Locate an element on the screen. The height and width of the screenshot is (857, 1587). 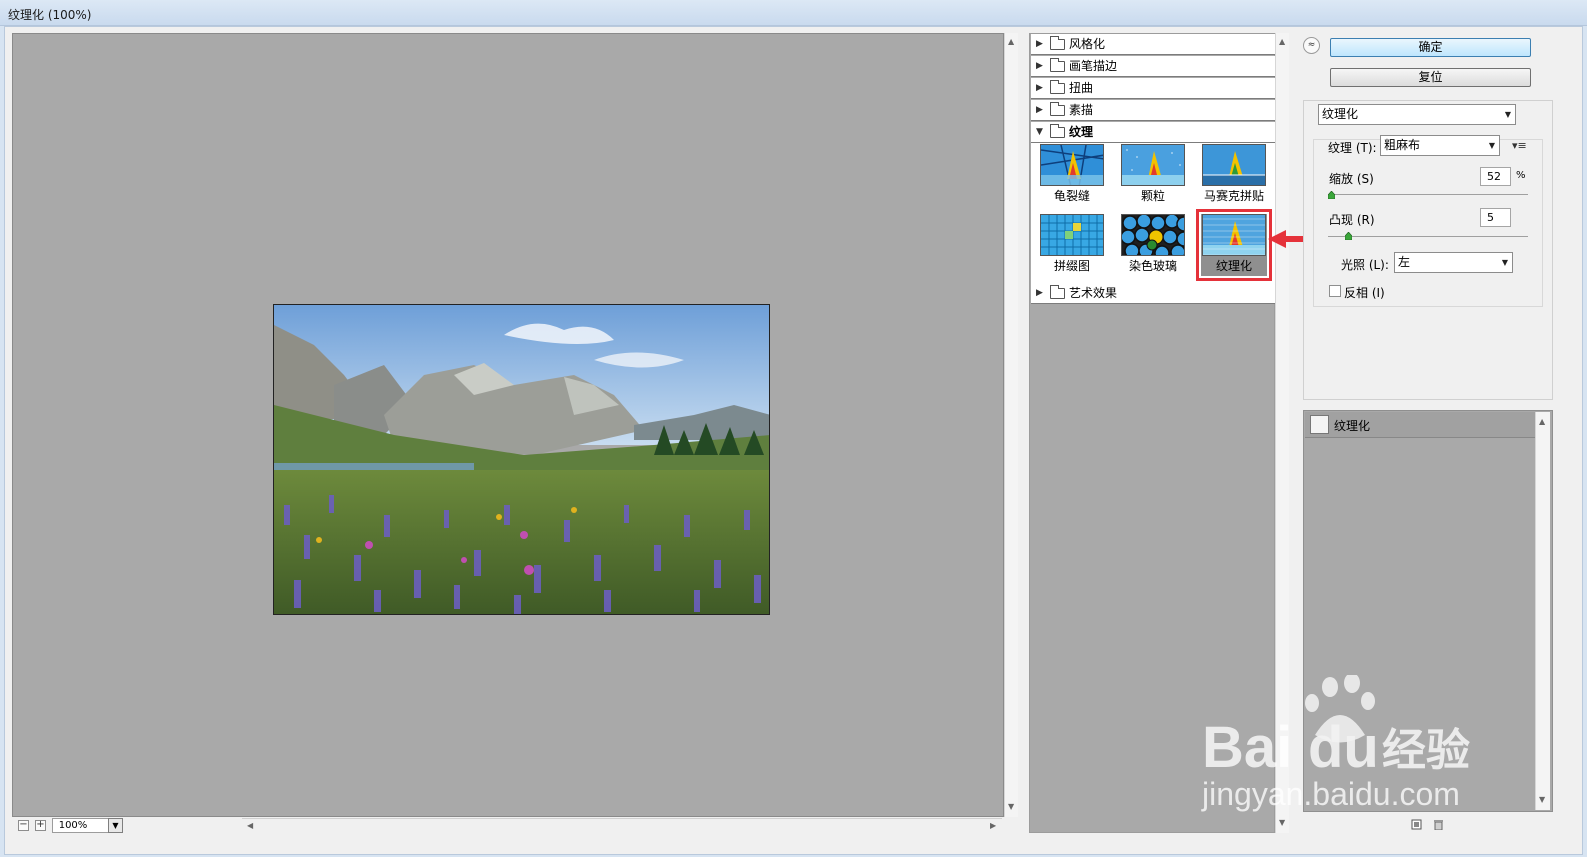
folder-open-icon is located at coordinates (1057, 131).